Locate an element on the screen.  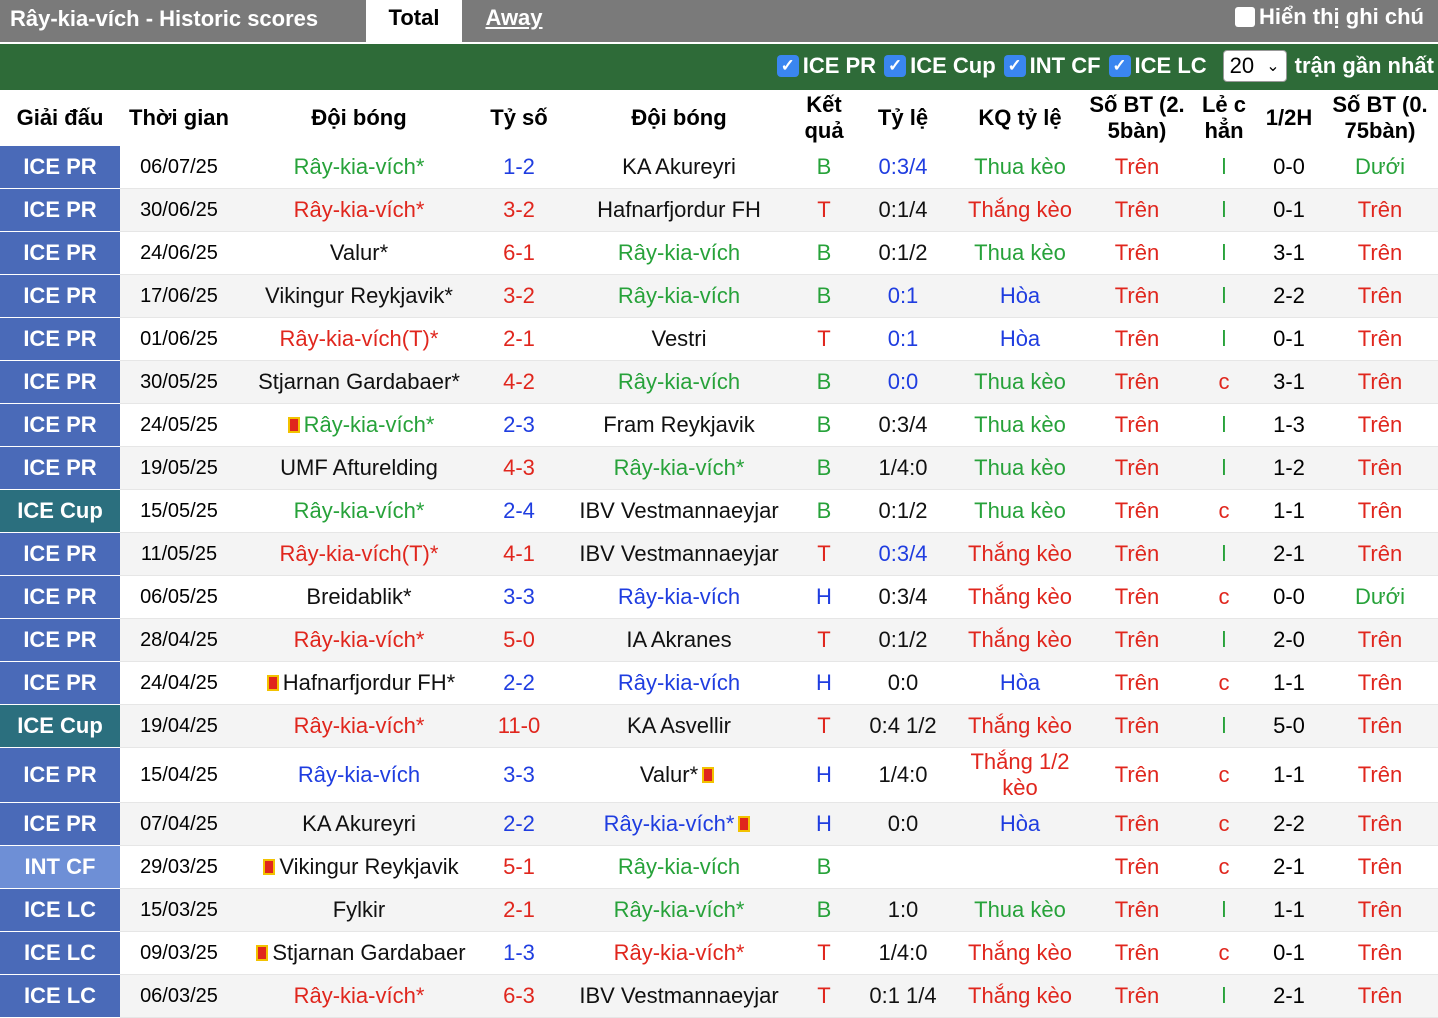
score-cell: 2-3 is located at coordinates (519, 425).